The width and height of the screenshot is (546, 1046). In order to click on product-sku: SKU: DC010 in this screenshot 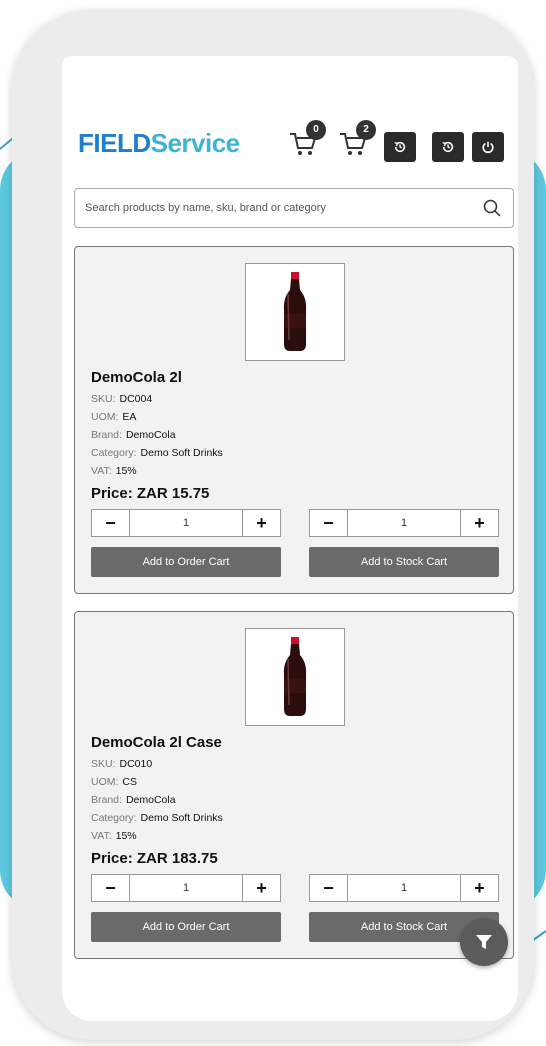, I will do `click(121, 764)`.